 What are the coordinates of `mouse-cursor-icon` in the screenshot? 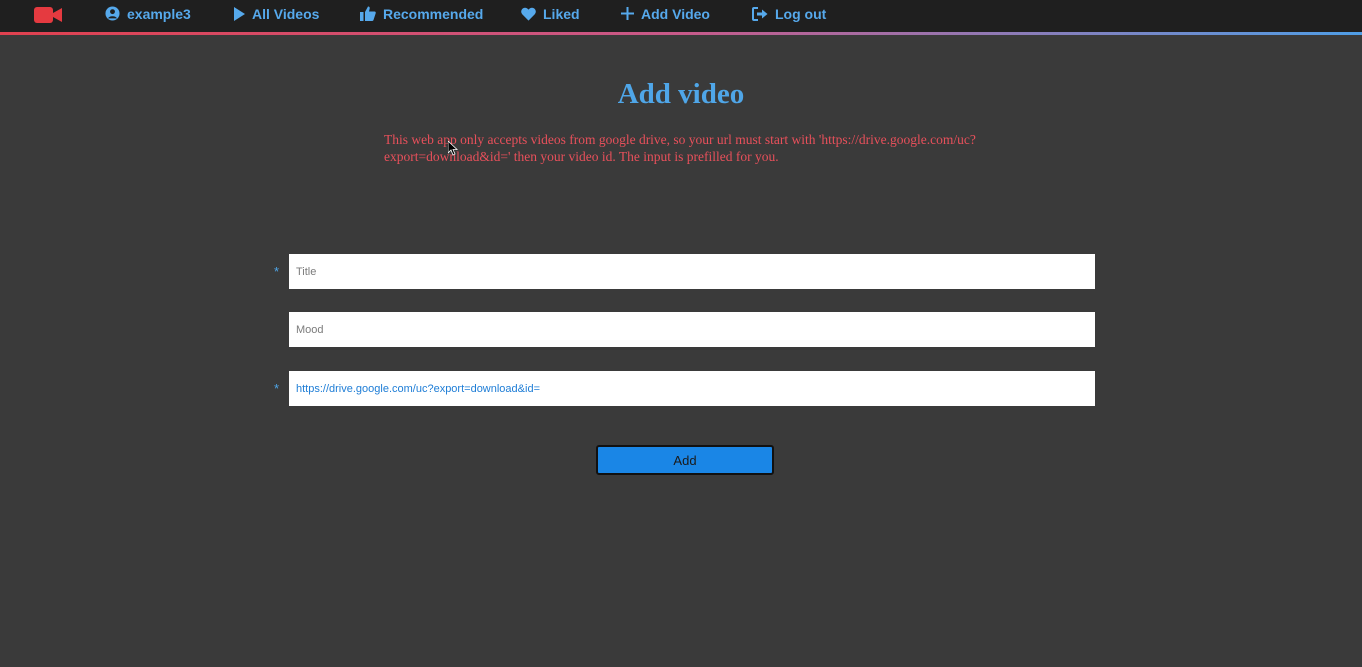 It's located at (453, 148).